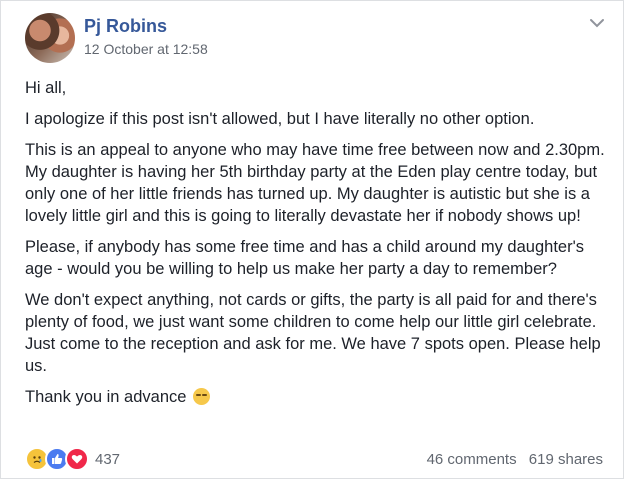  Describe the element at coordinates (202, 396) in the screenshot. I see `pensive-face-emoji-icon` at that location.